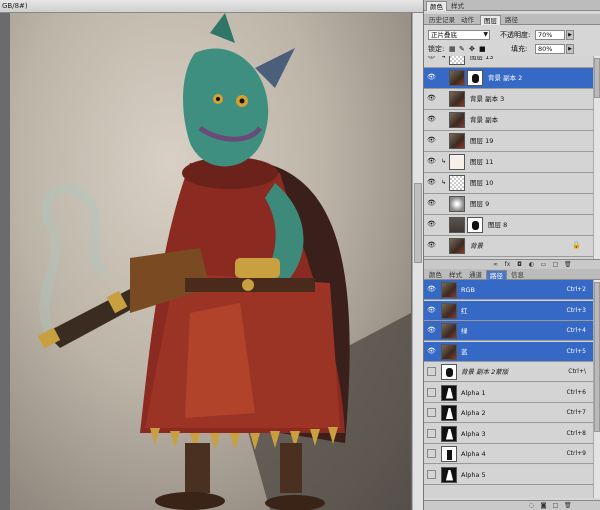 The image size is (600, 510). What do you see at coordinates (455, 275) in the screenshot?
I see `tab-ch-styles: 样式` at bounding box center [455, 275].